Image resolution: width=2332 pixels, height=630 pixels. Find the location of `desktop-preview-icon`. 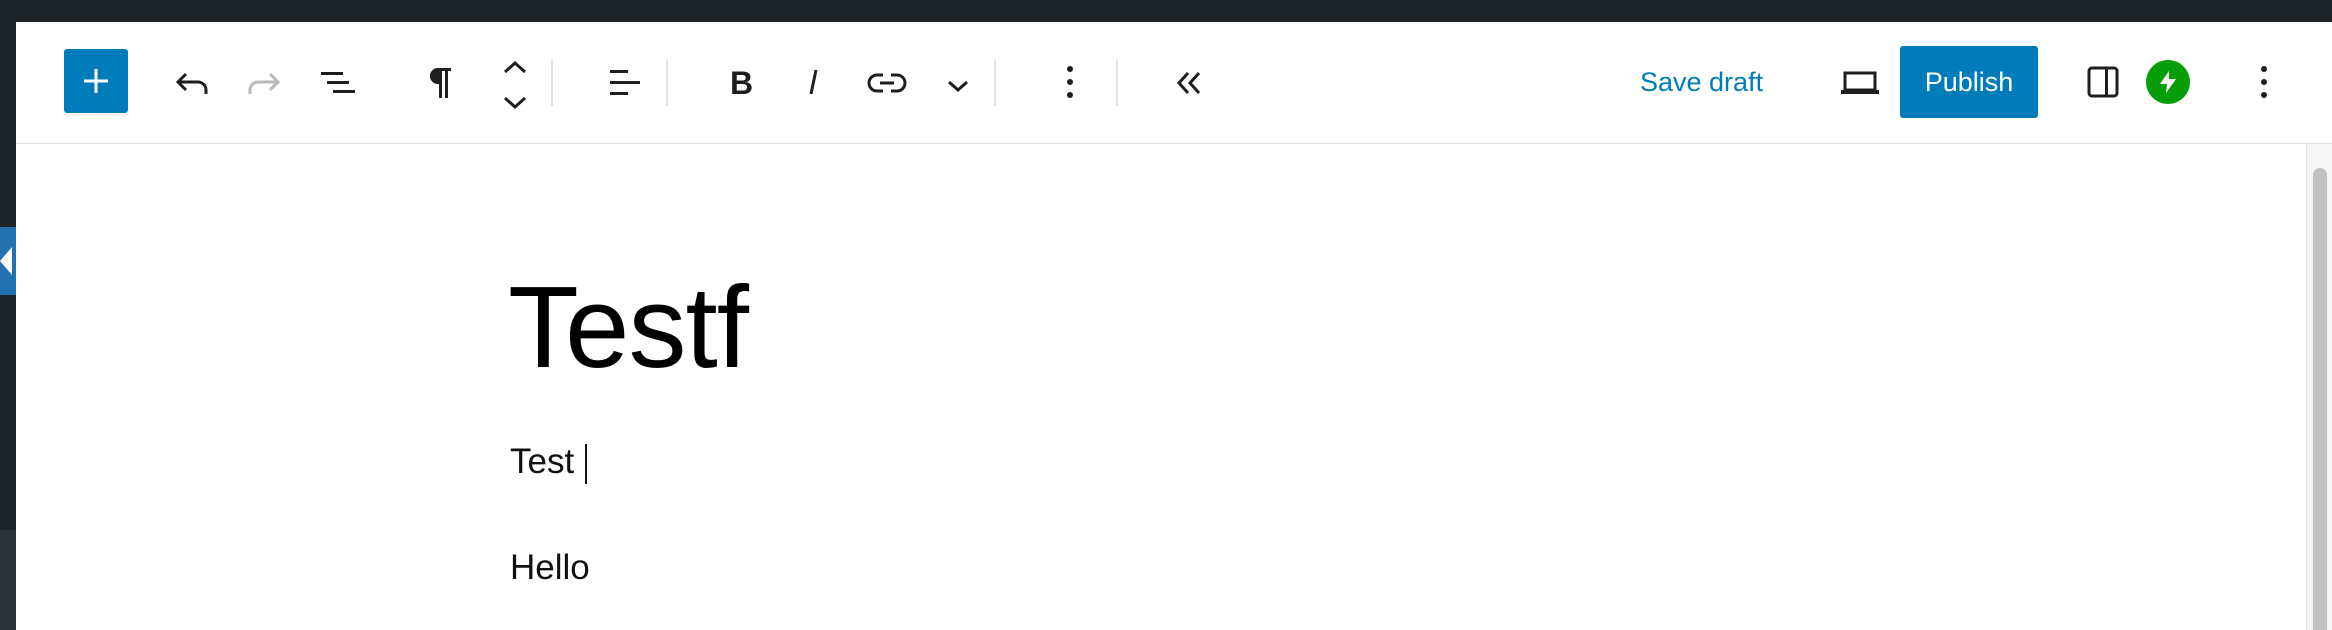

desktop-preview-icon is located at coordinates (1860, 82).